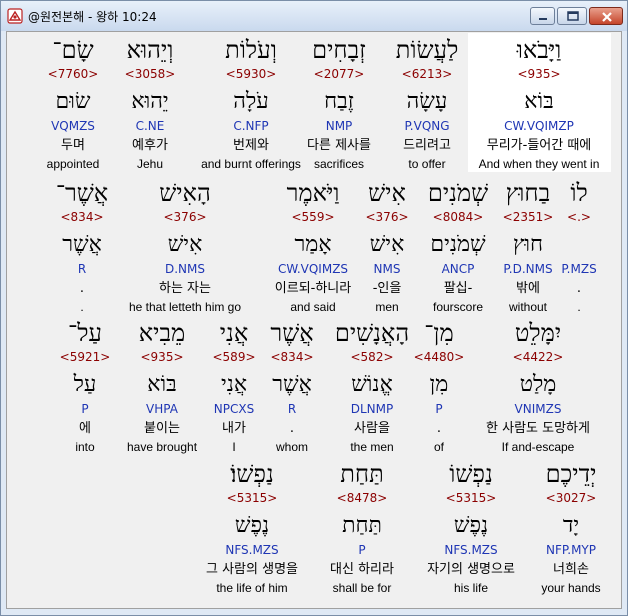 Image resolution: width=628 pixels, height=616 pixels. What do you see at coordinates (538, 447) in the screenshot?
I see `english-gloss: If and-escape` at bounding box center [538, 447].